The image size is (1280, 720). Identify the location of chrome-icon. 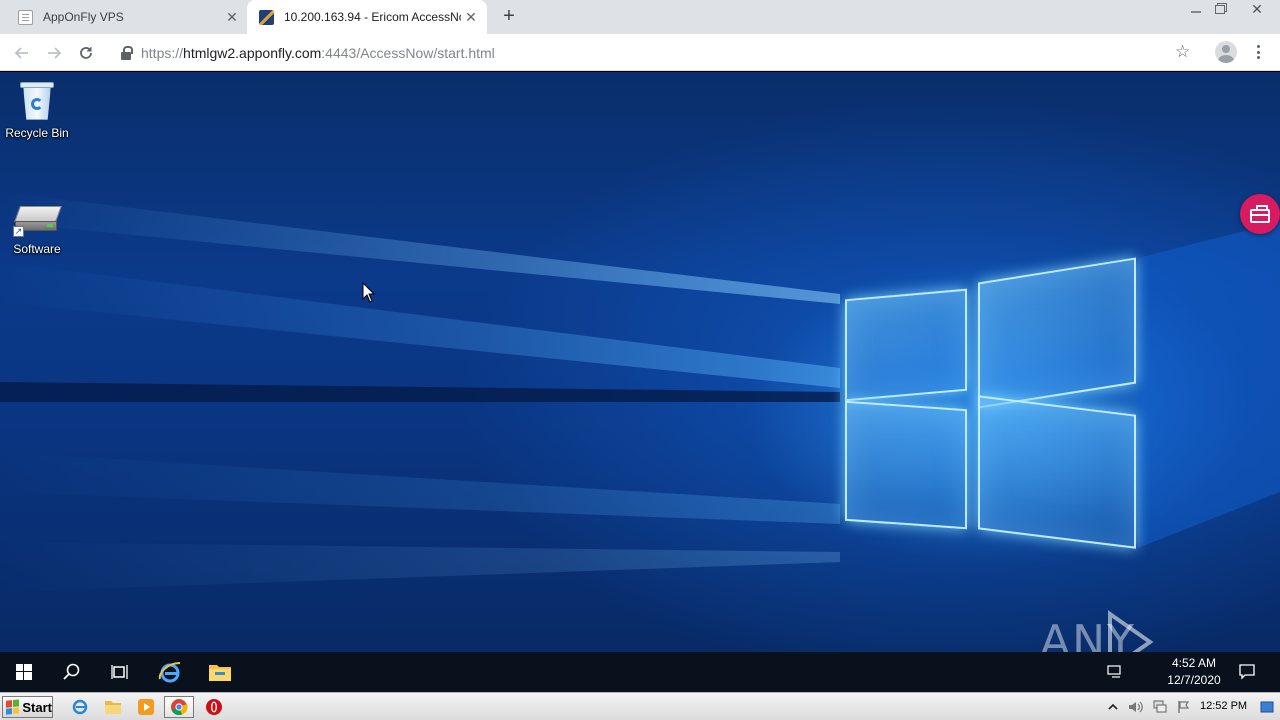
(179, 707).